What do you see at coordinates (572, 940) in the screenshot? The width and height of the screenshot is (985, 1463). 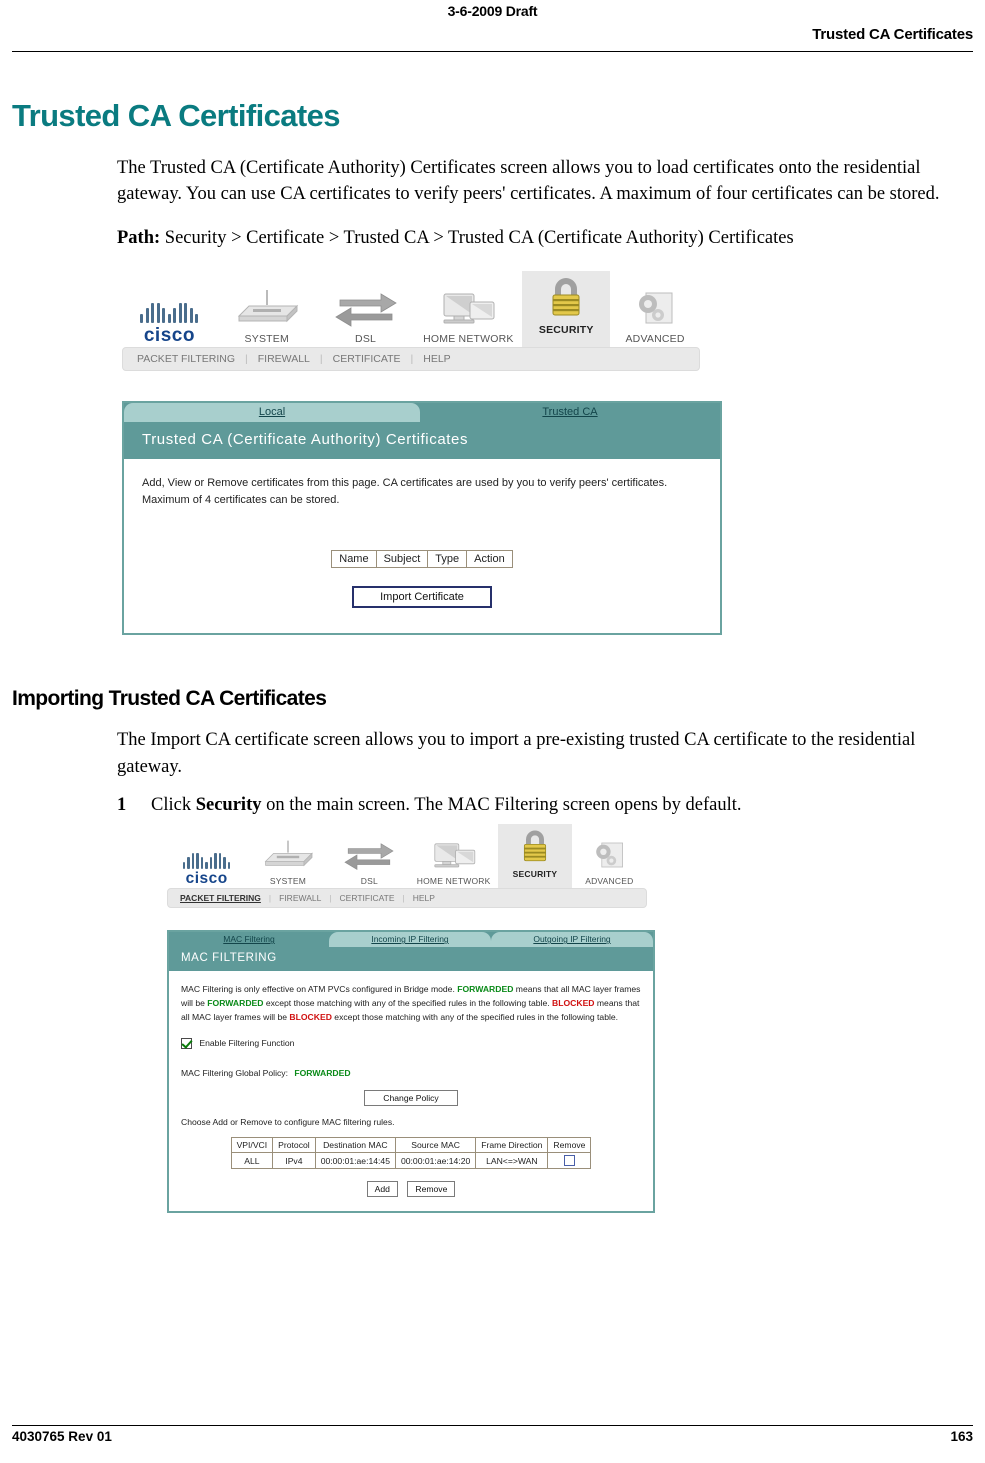 I see `tab-outgoing-ip-filtering: Outgoing IP Filtering` at bounding box center [572, 940].